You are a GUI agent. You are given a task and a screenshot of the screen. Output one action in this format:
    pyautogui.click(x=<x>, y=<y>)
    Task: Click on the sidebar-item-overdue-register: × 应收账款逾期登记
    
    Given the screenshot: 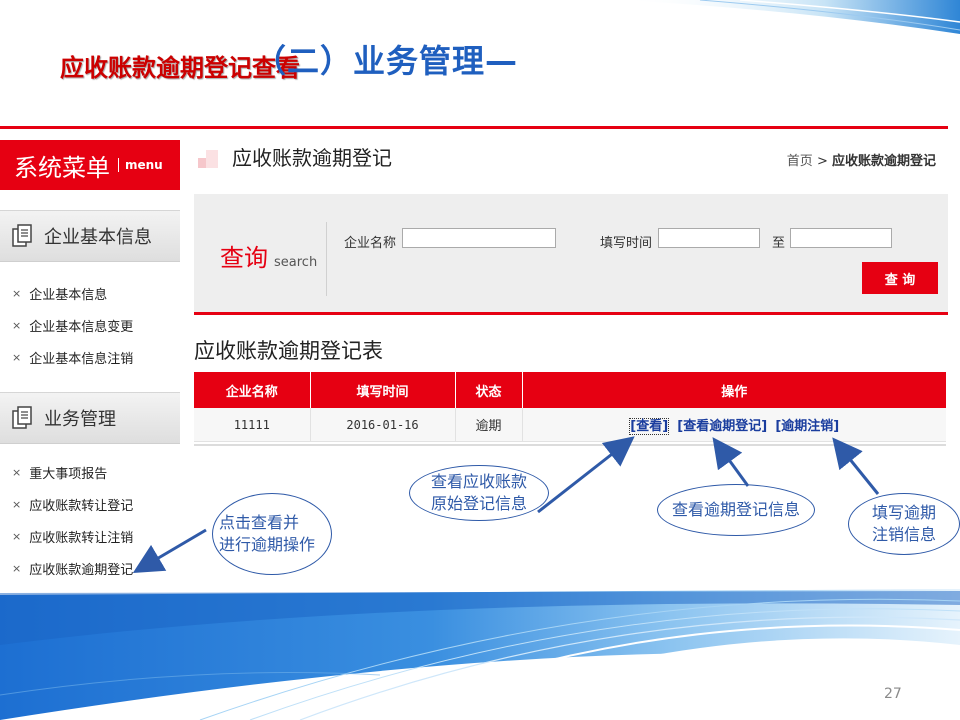 What is the action you would take?
    pyautogui.click(x=90, y=568)
    